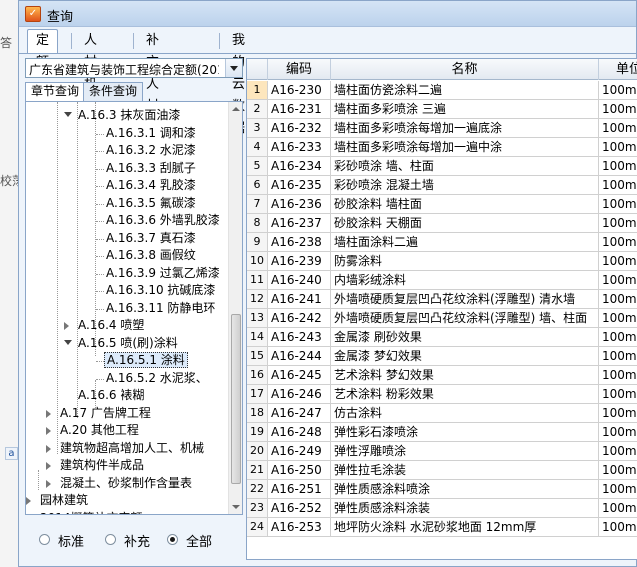  Describe the element at coordinates (465, 489) in the screenshot. I see `name-cell: 弹性质感涂料喷涂` at that location.